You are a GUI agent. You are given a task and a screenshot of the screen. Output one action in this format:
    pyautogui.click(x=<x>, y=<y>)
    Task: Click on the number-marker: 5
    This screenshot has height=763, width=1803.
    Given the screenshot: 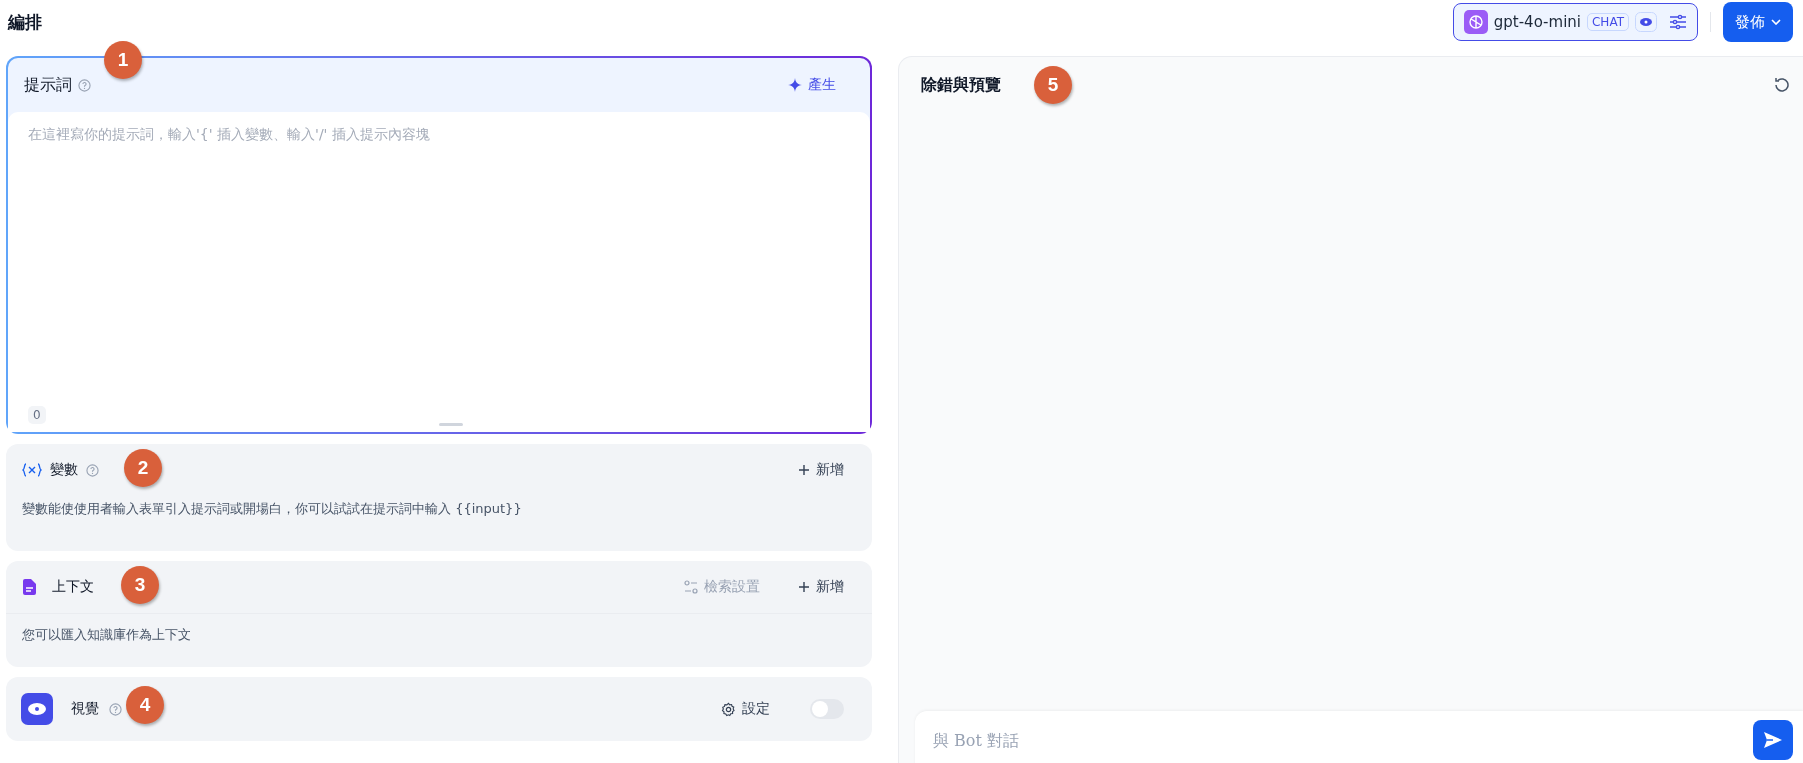 What is the action you would take?
    pyautogui.click(x=1053, y=85)
    